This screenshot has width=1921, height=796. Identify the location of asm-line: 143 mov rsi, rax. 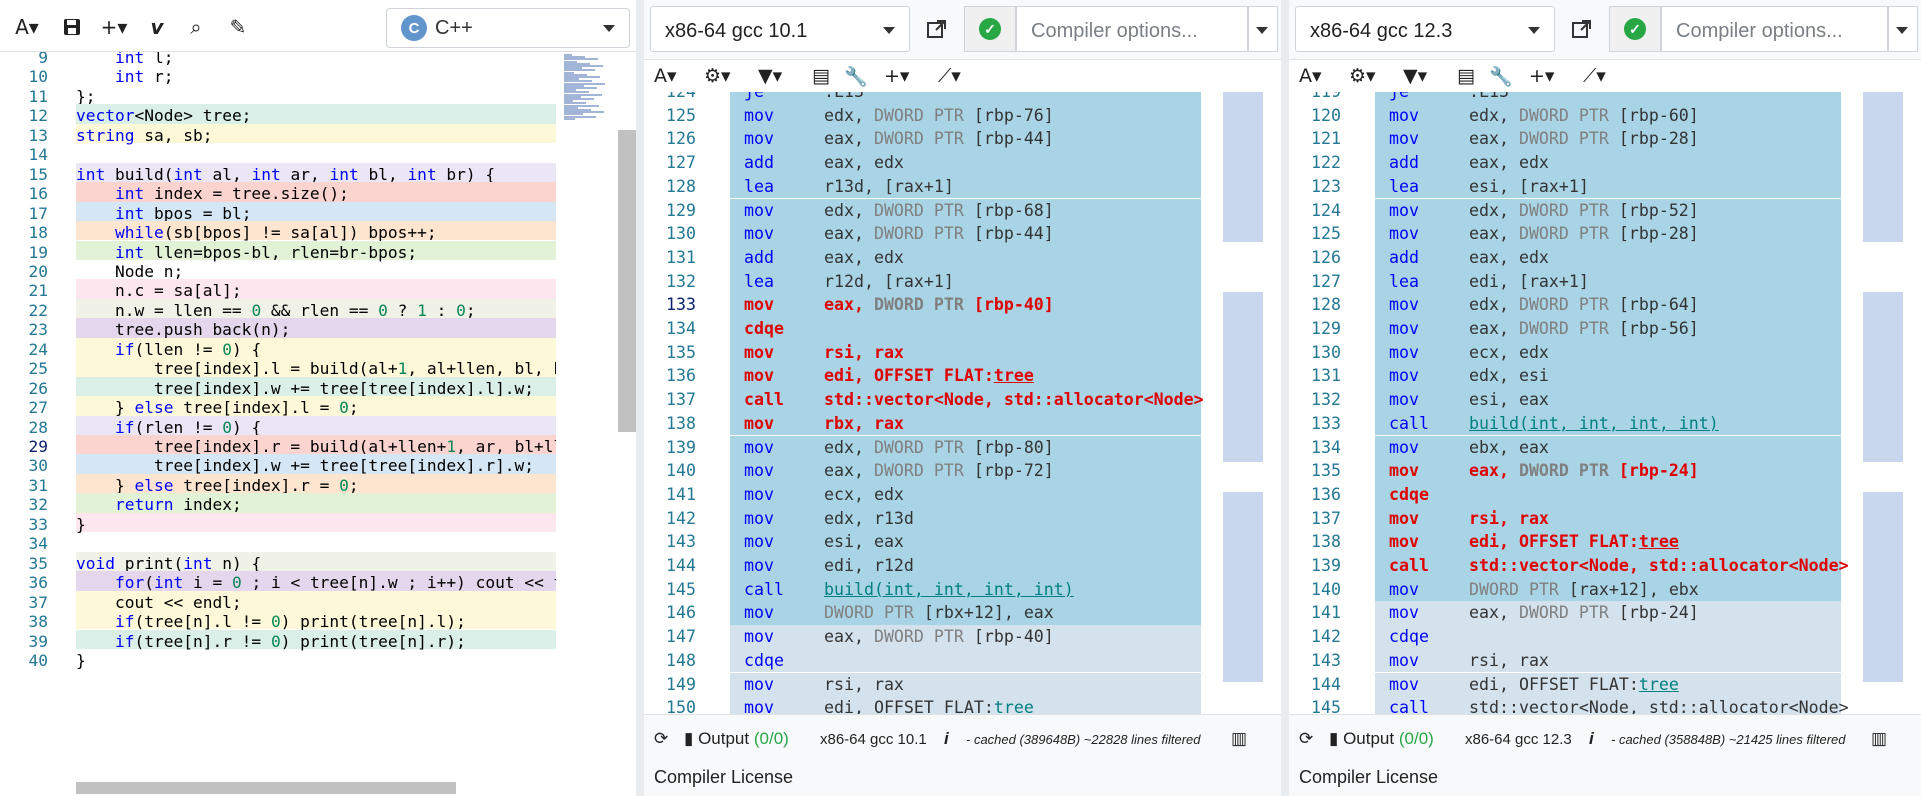
(1570, 660).